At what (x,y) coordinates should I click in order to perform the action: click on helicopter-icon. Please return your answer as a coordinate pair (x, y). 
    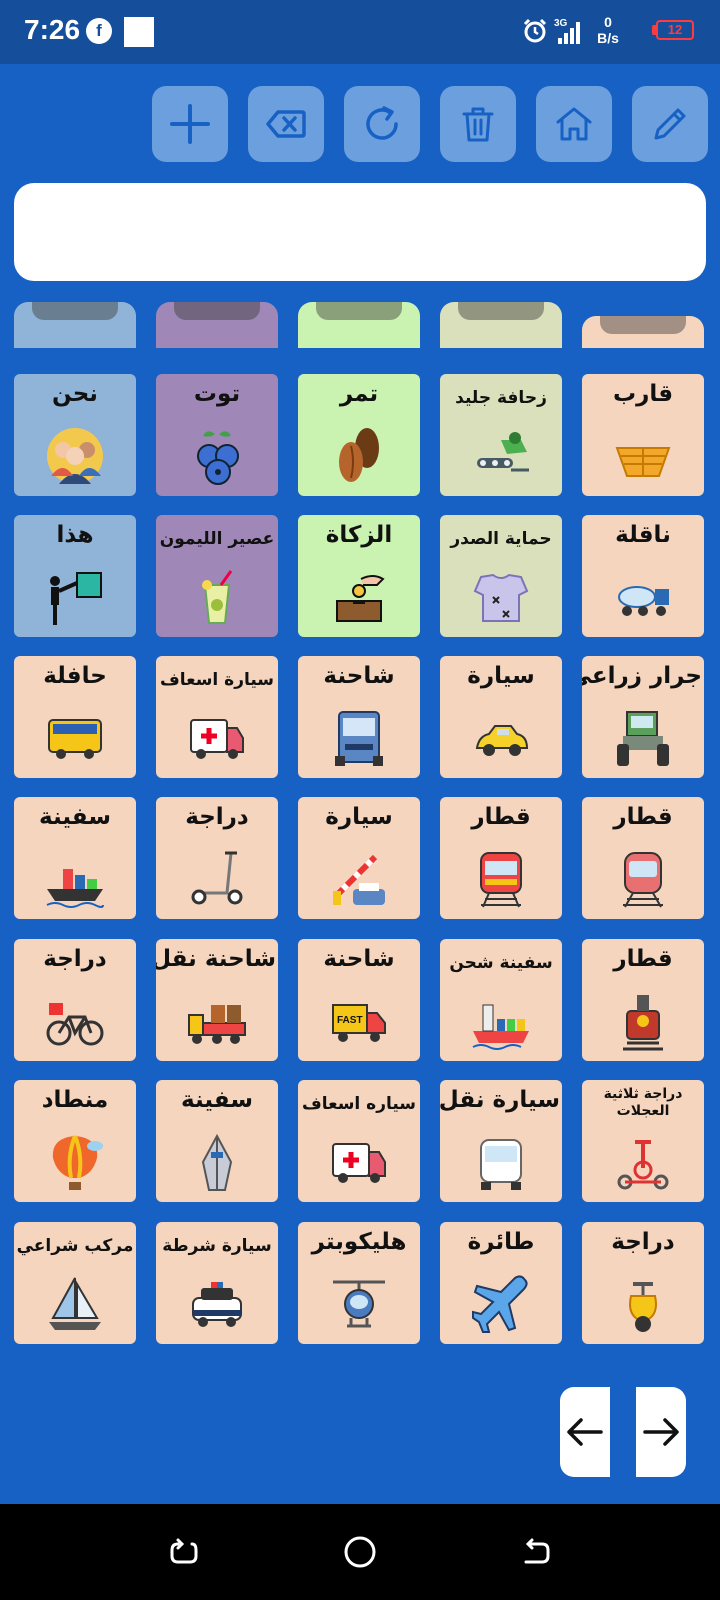
    Looking at the image, I should click on (359, 1304).